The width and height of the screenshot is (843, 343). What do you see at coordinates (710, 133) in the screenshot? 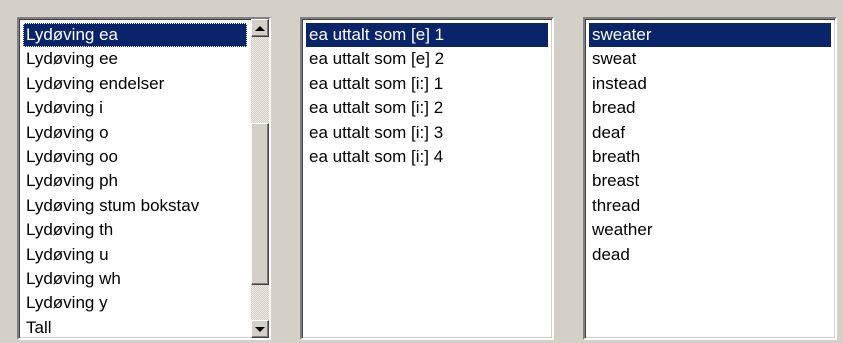
I see `list-item: deaf` at bounding box center [710, 133].